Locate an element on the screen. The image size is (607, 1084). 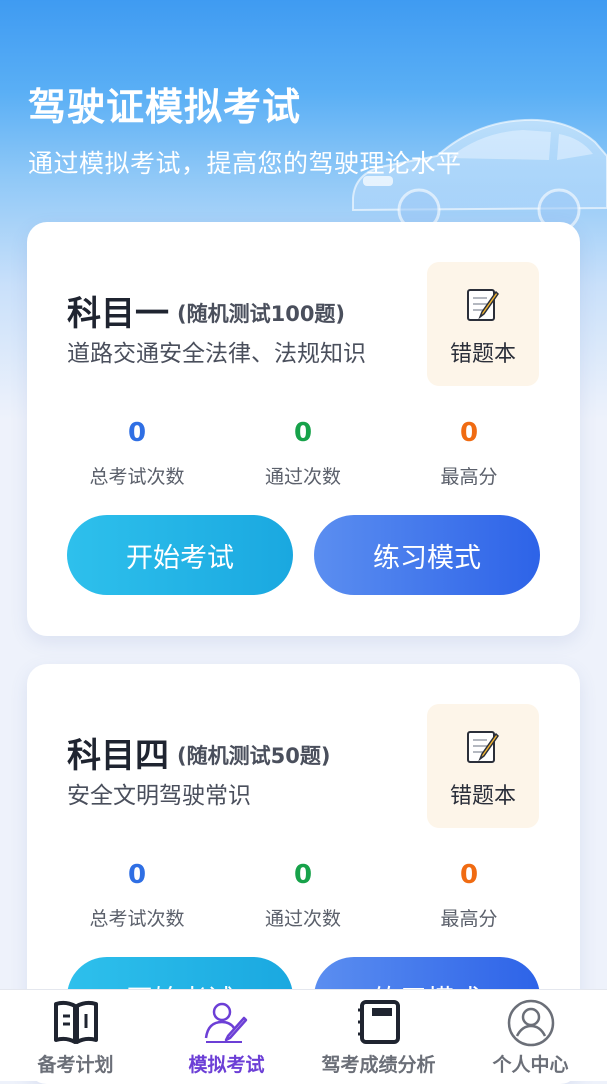
start-exam-button: 开始考试 is located at coordinates (180, 555).